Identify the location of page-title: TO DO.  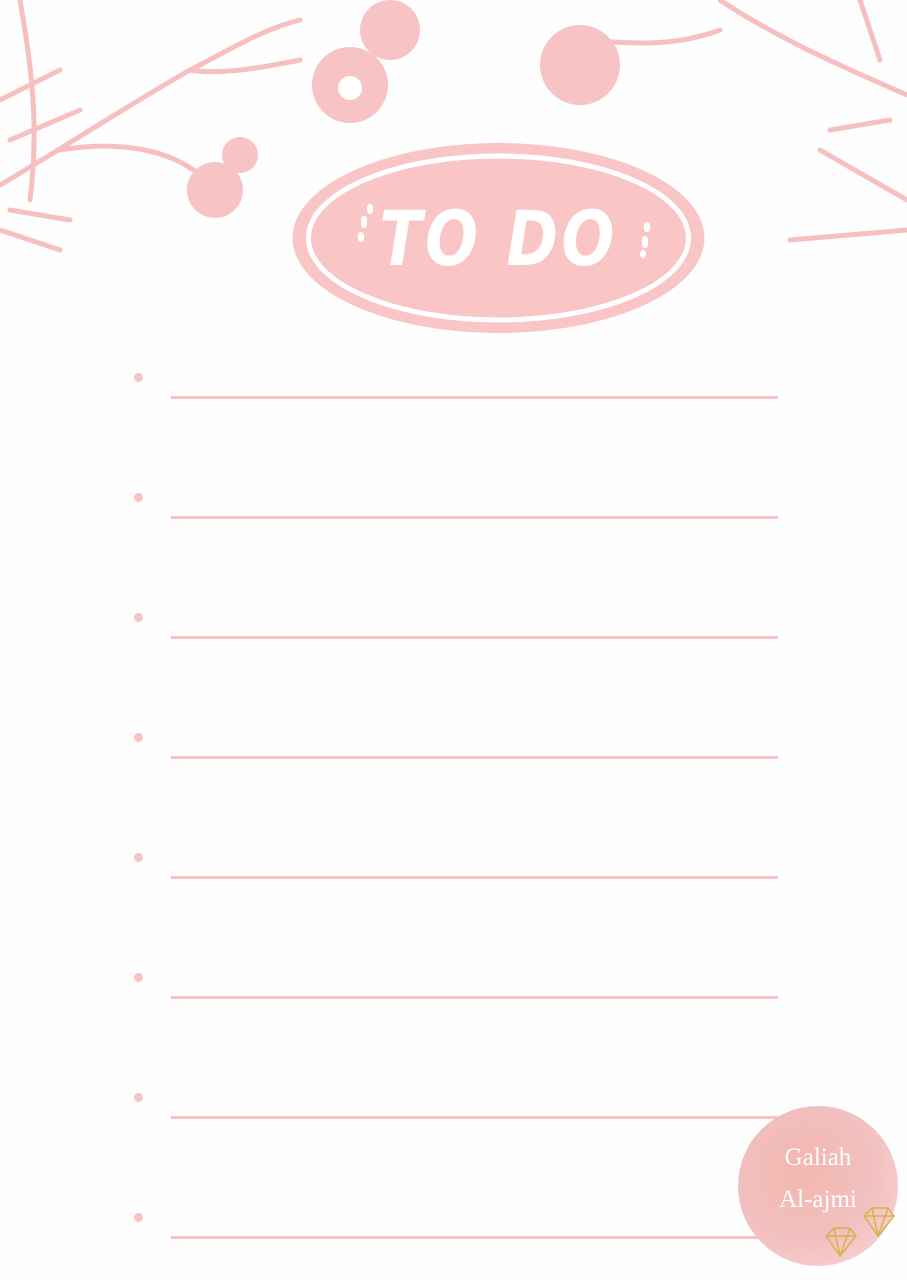
(498, 238).